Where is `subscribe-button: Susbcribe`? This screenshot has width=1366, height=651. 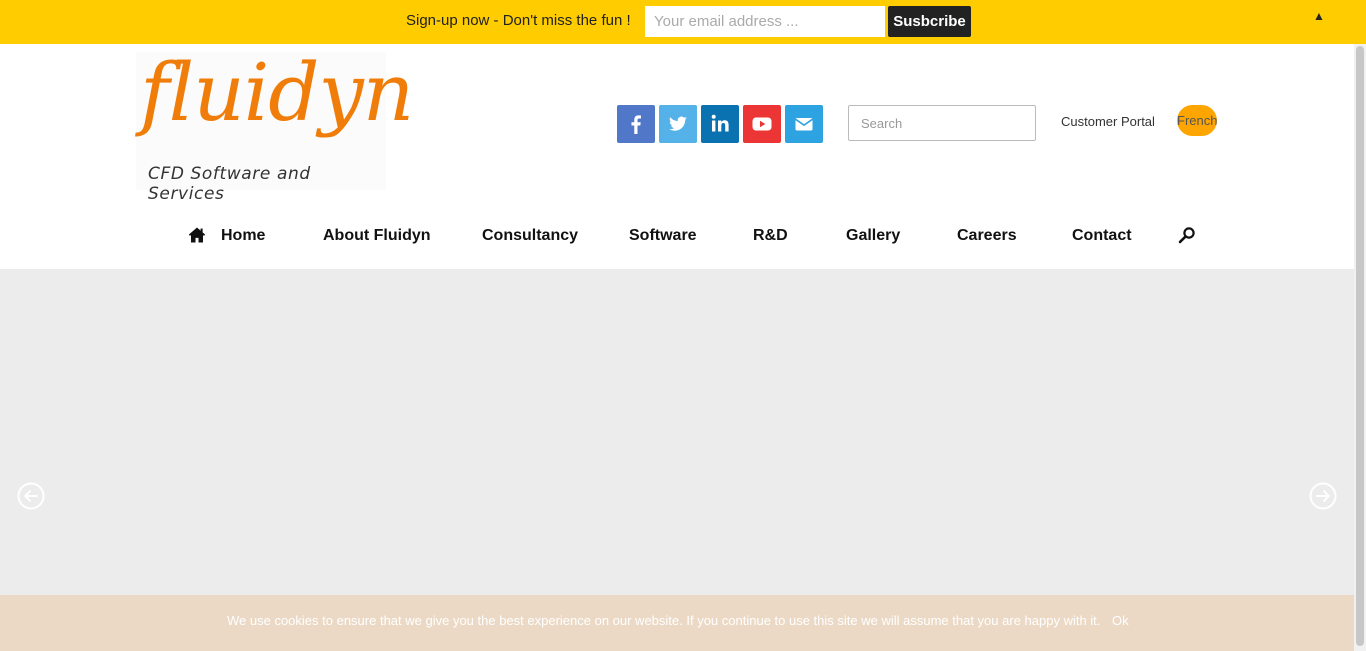
subscribe-button: Susbcribe is located at coordinates (929, 21).